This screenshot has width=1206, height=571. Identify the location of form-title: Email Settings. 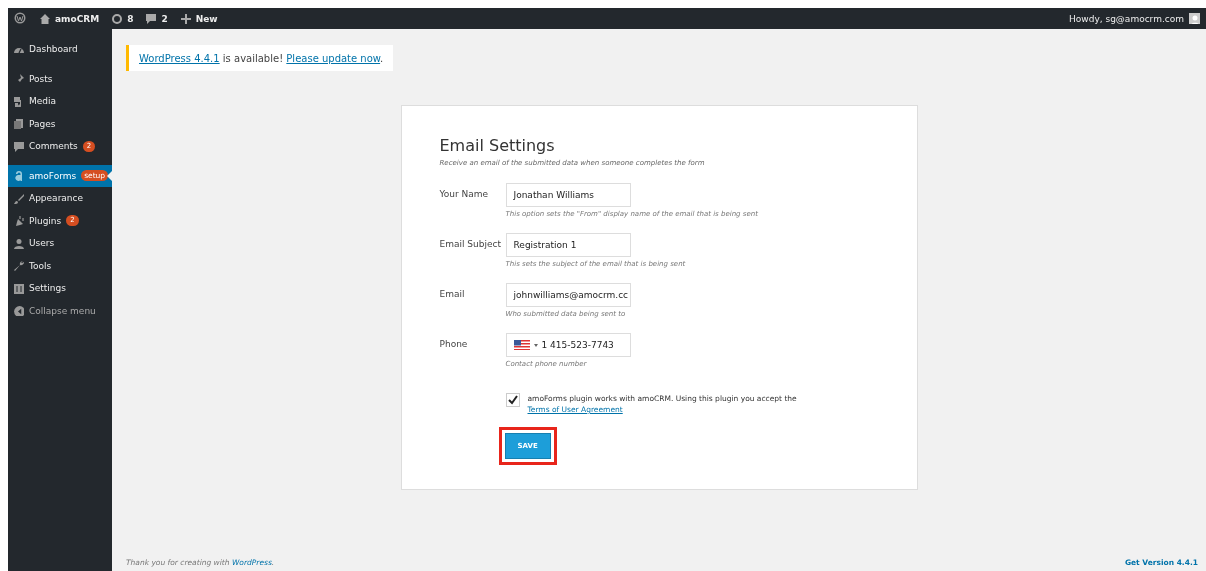
(497, 145).